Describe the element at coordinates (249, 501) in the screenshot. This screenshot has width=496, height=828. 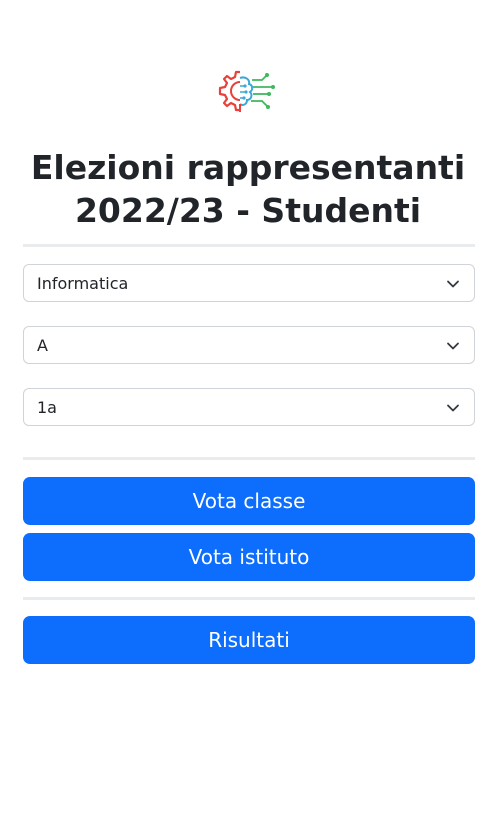
I see `vota-classe-button: Vota classe` at that location.